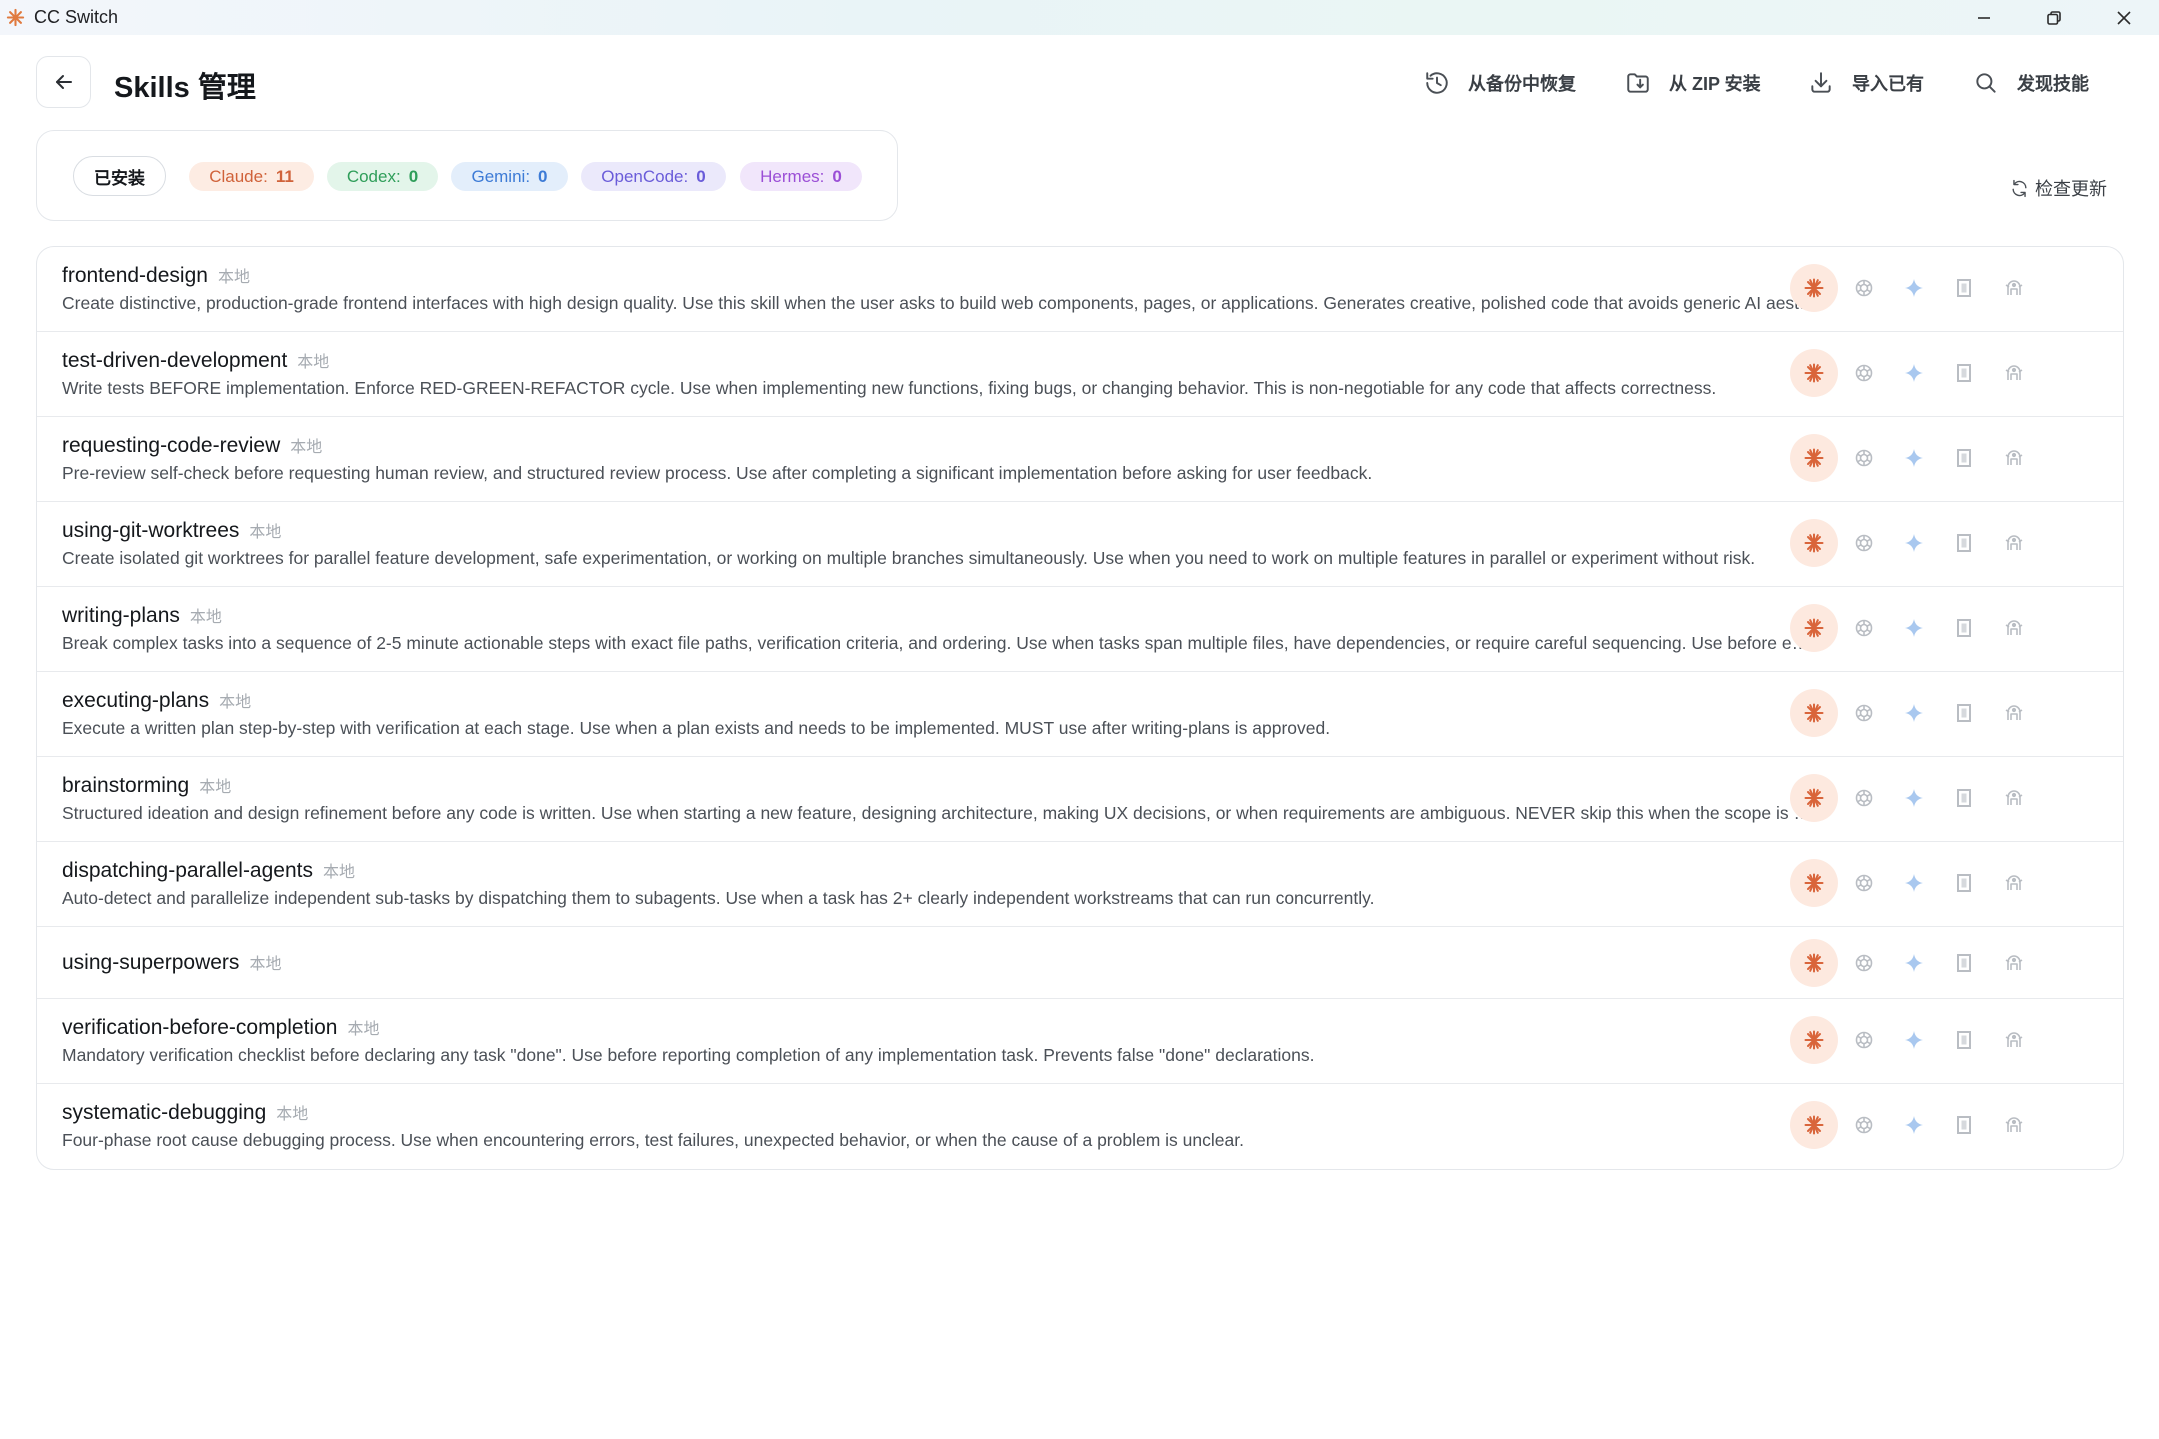 The image size is (2159, 1439). Describe the element at coordinates (2053, 84) in the screenshot. I see `discover-skills-label: 发现技能` at that location.